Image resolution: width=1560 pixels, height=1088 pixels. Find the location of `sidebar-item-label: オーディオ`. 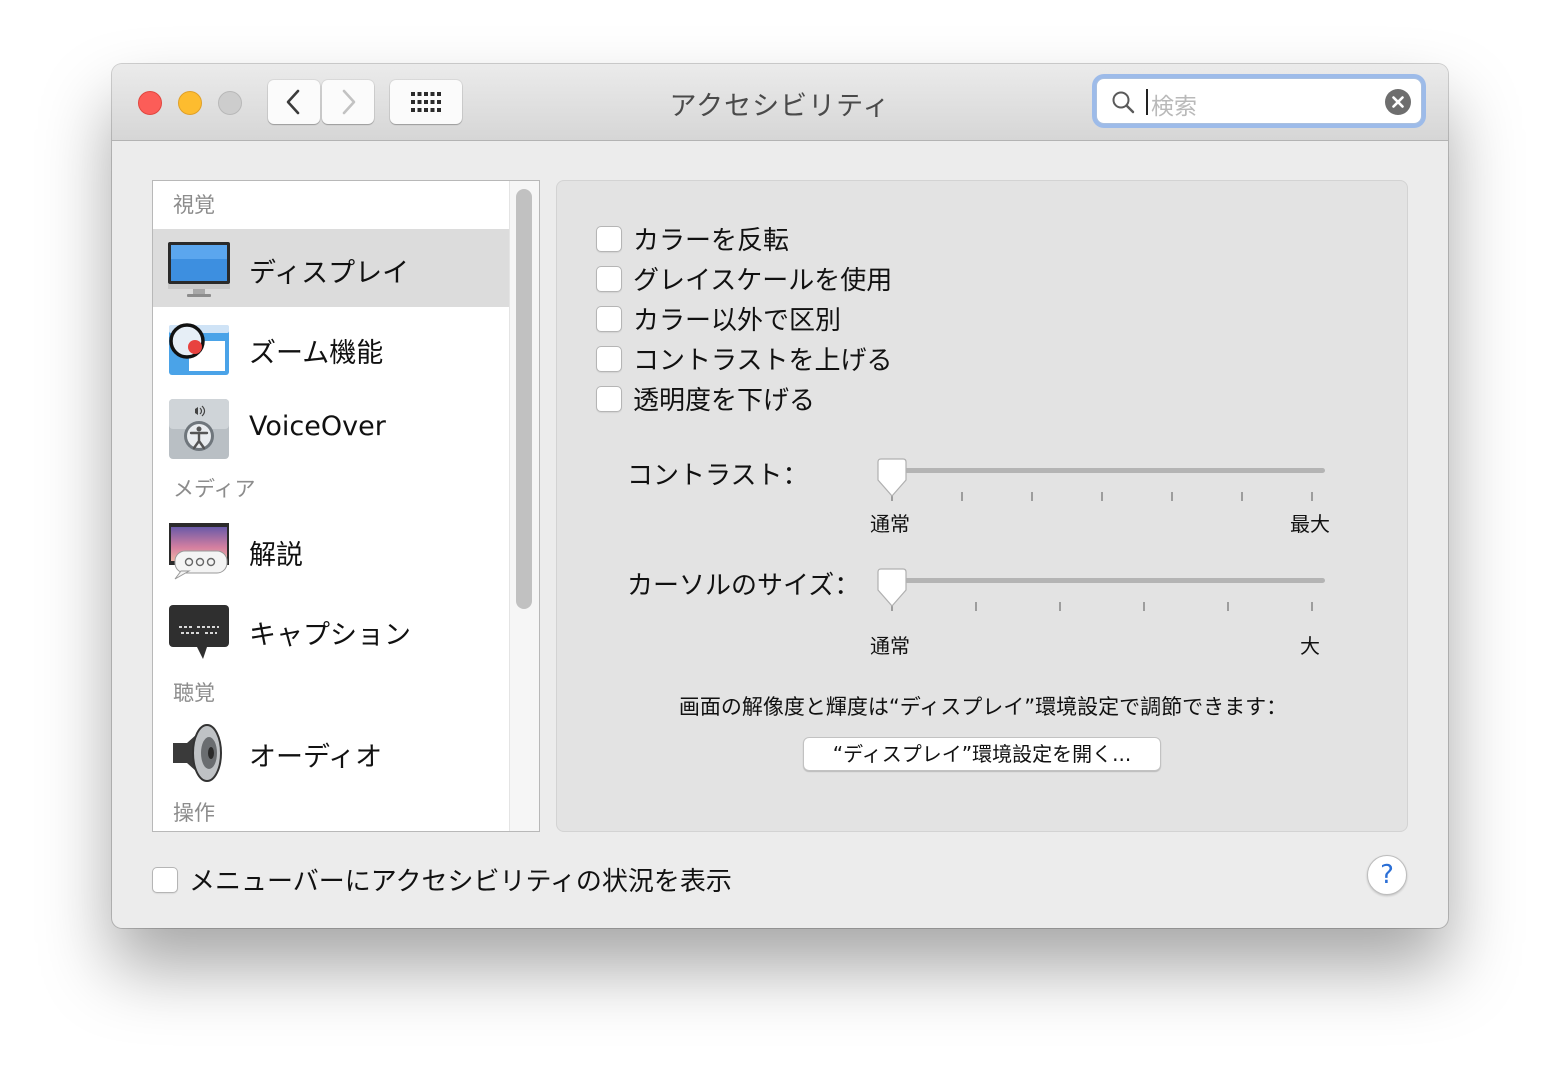

sidebar-item-label: オーディオ is located at coordinates (316, 757).